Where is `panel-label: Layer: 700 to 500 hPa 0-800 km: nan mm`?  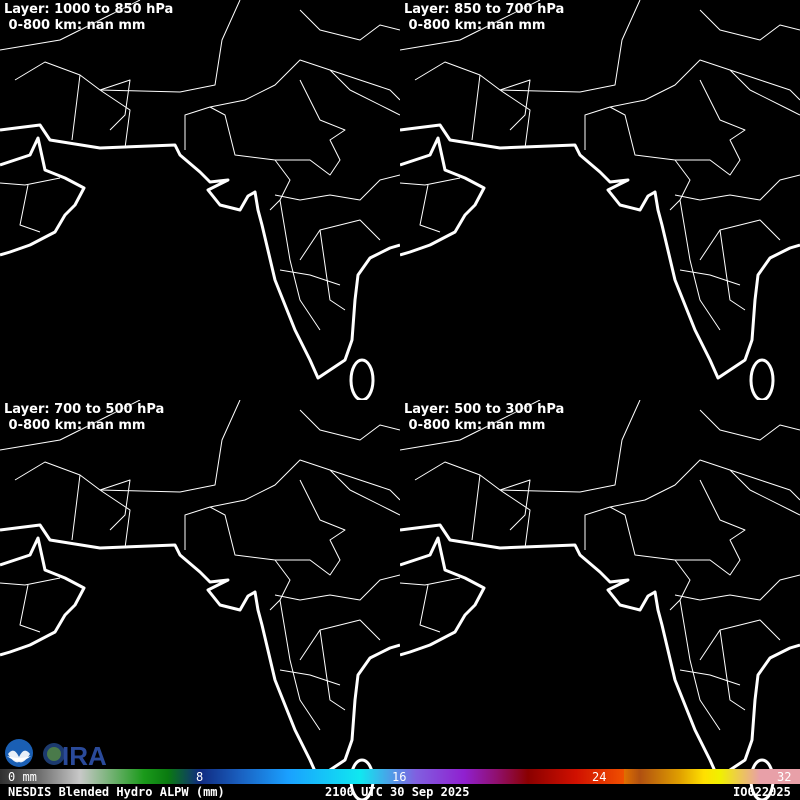
panel-label: Layer: 700 to 500 hPa 0-800 km: nan mm is located at coordinates (84, 418).